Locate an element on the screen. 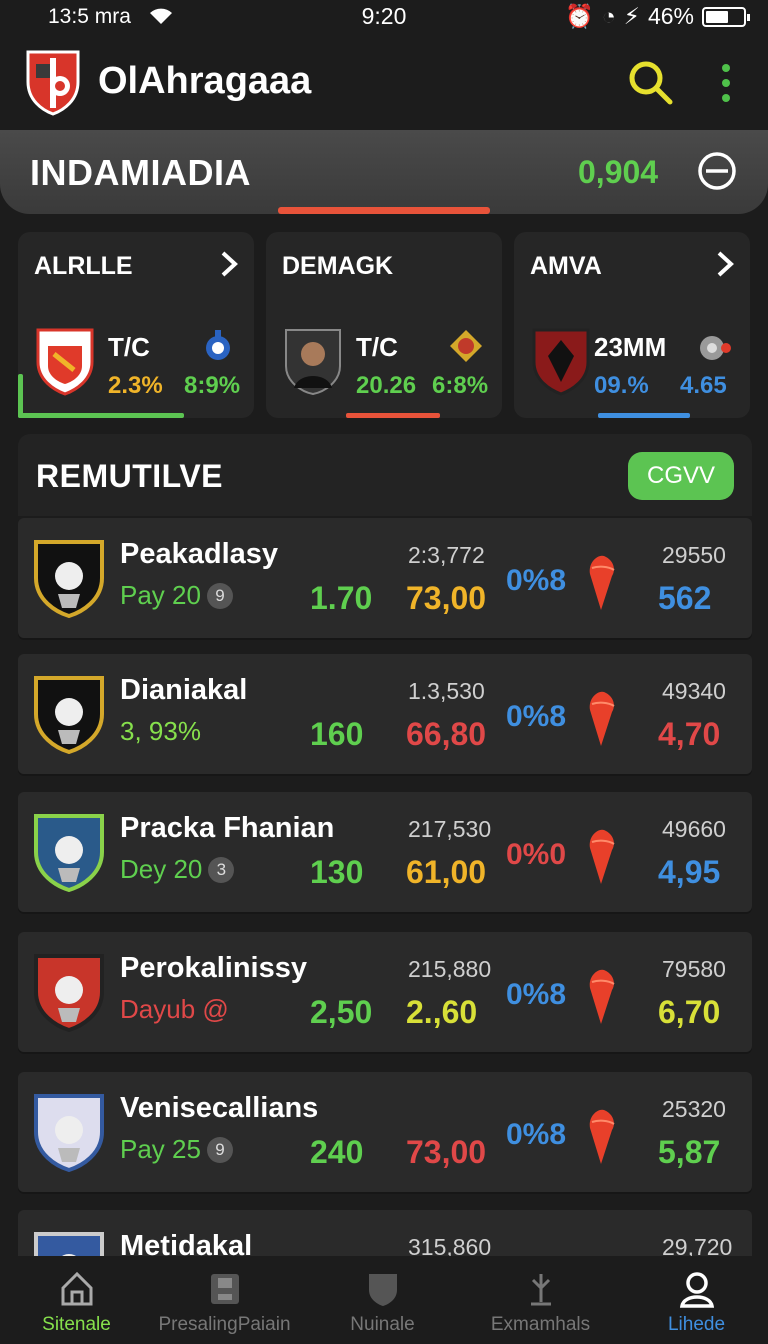 Image resolution: width=768 pixels, height=1344 pixels. category-indicator-edge is located at coordinates (20, 396).